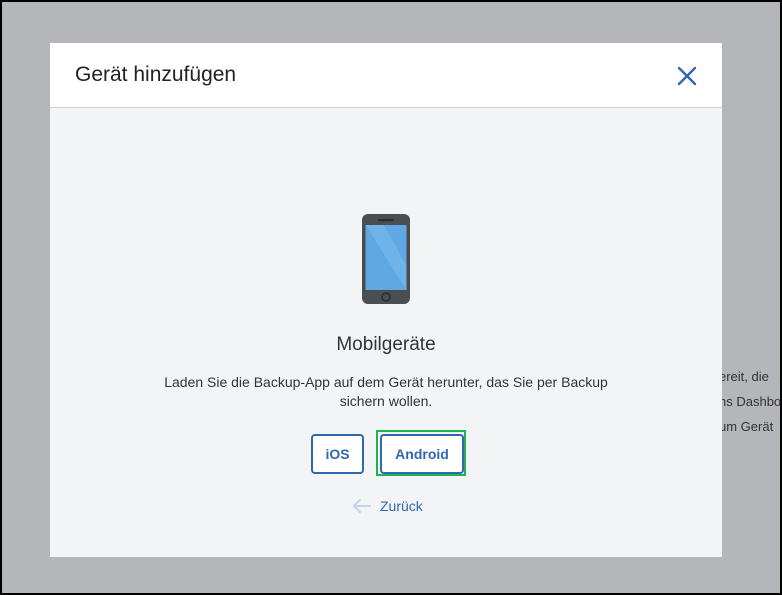  Describe the element at coordinates (386, 344) in the screenshot. I see `section-title: Mobilgeräte` at that location.